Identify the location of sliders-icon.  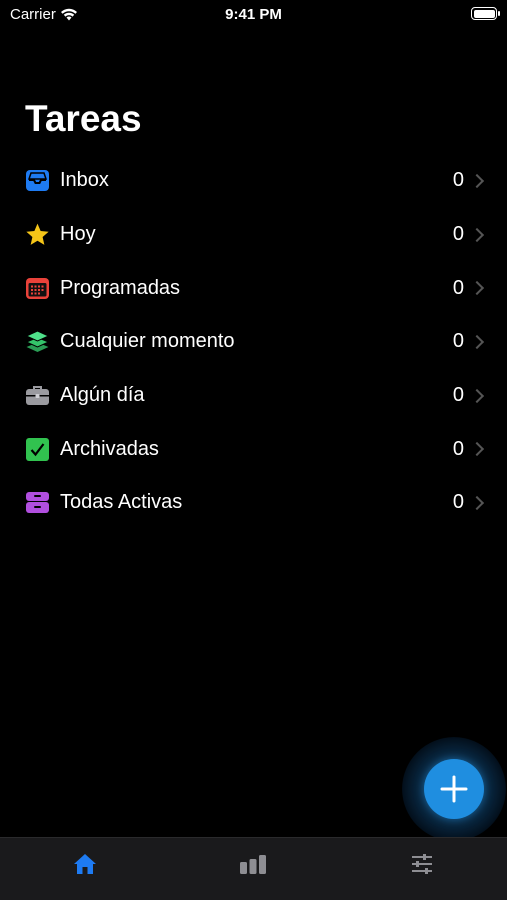
(422, 864).